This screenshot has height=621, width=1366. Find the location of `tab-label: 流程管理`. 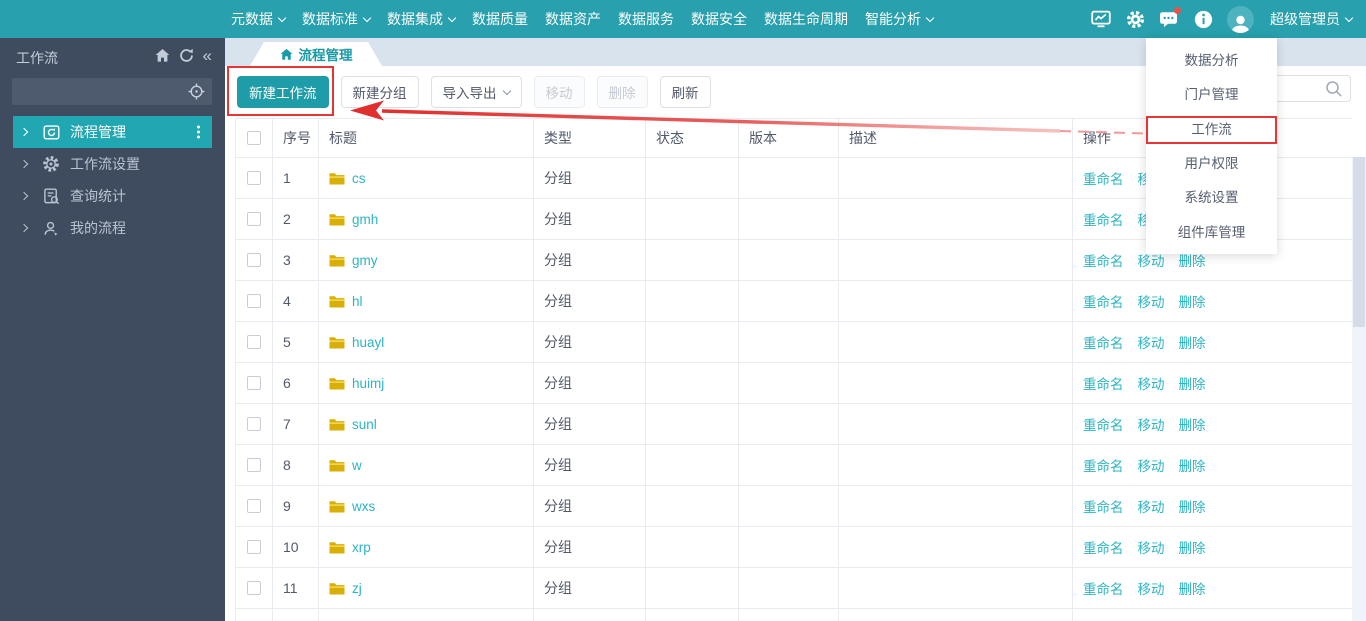

tab-label: 流程管理 is located at coordinates (325, 55).